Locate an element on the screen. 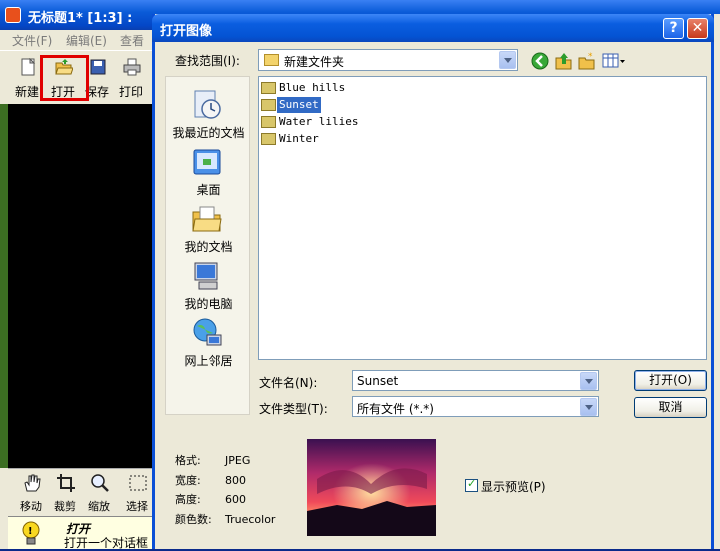 The height and width of the screenshot is (551, 720). new-folder-icon: * is located at coordinates (587, 61).